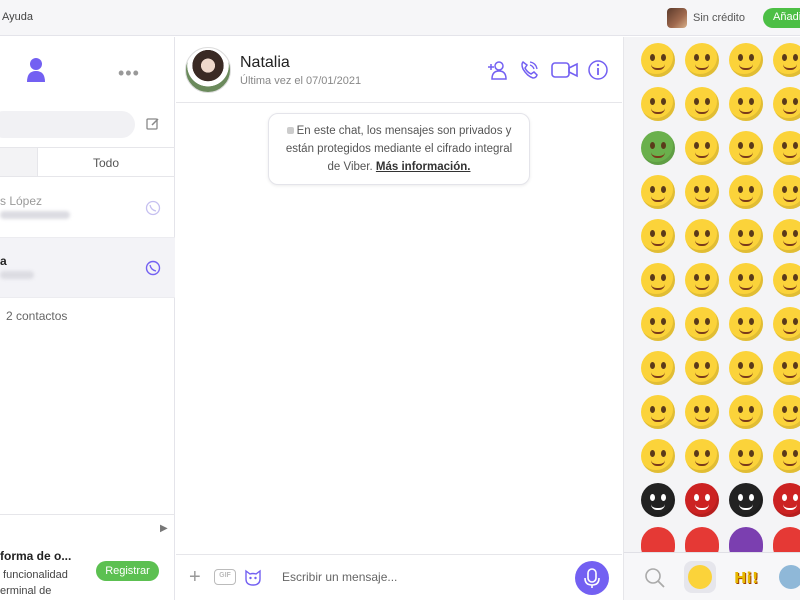 The height and width of the screenshot is (600, 800). I want to click on chat-tabs: Todo, so click(87, 162).